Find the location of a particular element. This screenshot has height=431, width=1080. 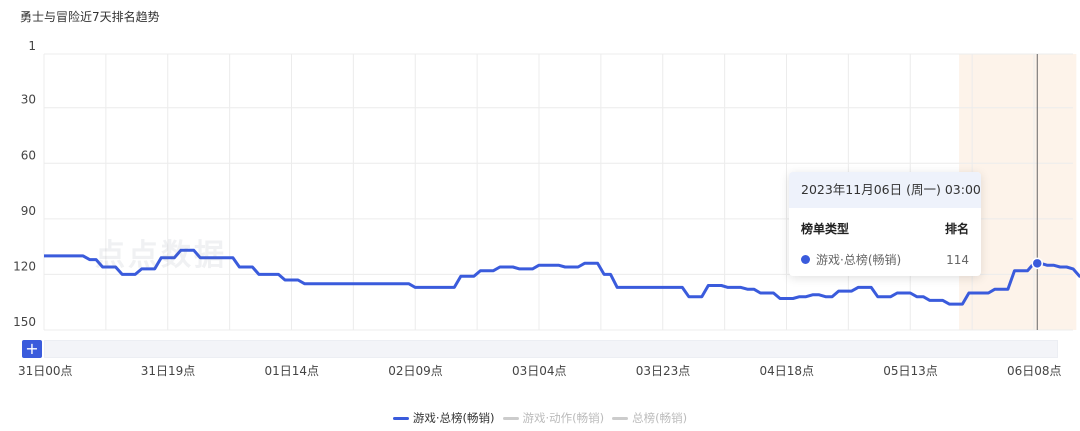

tooltip-row-value: 114 is located at coordinates (957, 259).